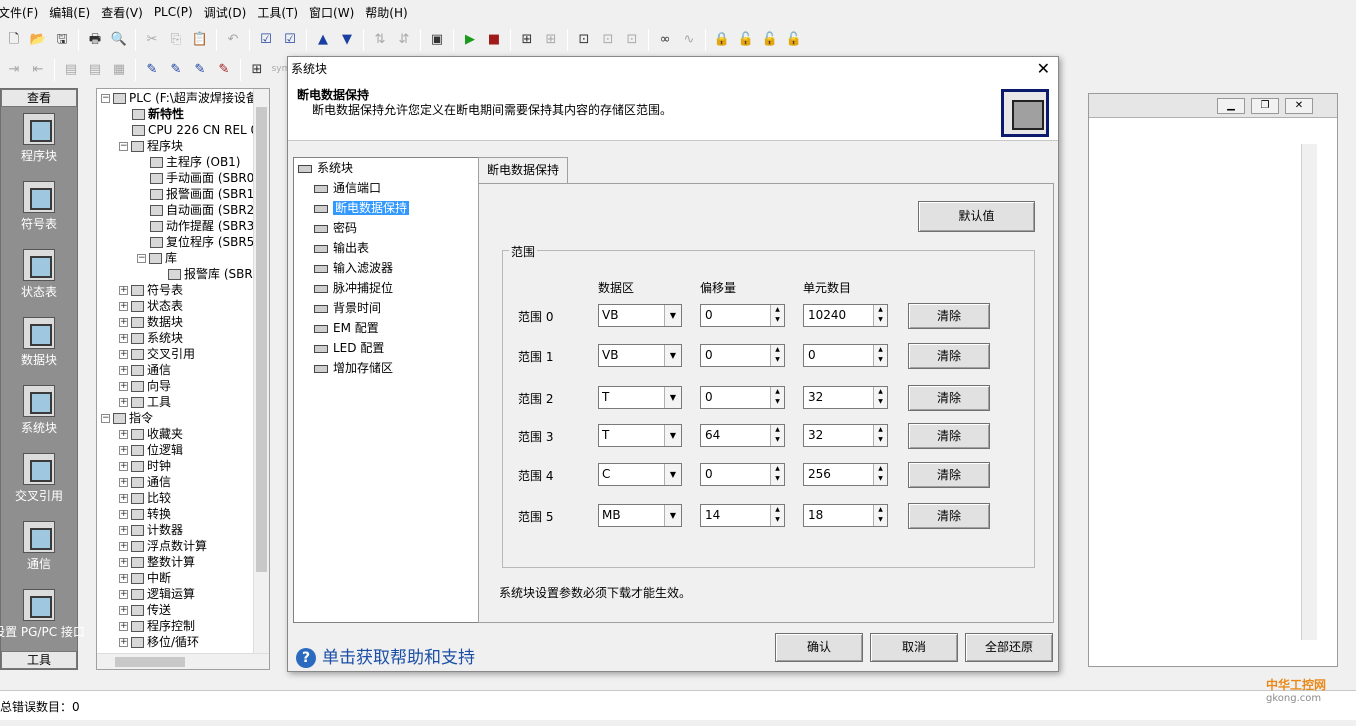  What do you see at coordinates (39, 212) in the screenshot?
I see `navbar-item: 符号表` at bounding box center [39, 212].